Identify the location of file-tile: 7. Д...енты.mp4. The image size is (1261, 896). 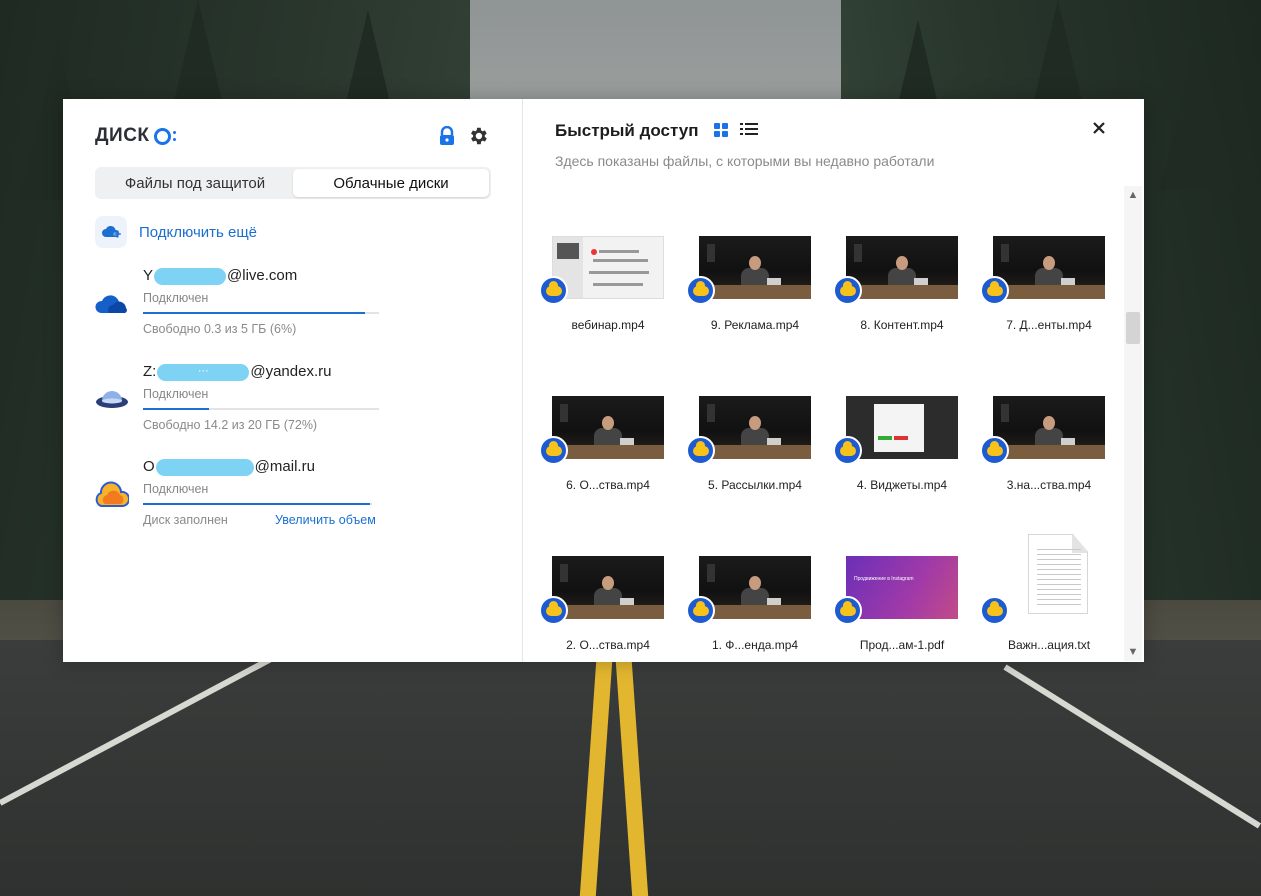
(1045, 296).